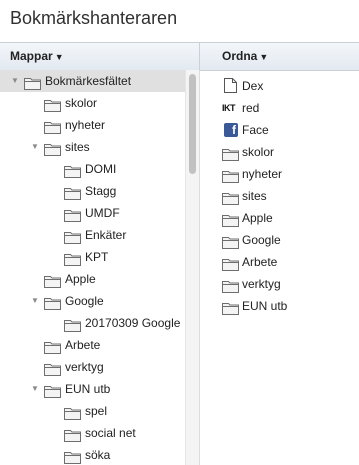 This screenshot has height=465, width=359. What do you see at coordinates (98, 411) in the screenshot?
I see `tree-item: spel` at bounding box center [98, 411].